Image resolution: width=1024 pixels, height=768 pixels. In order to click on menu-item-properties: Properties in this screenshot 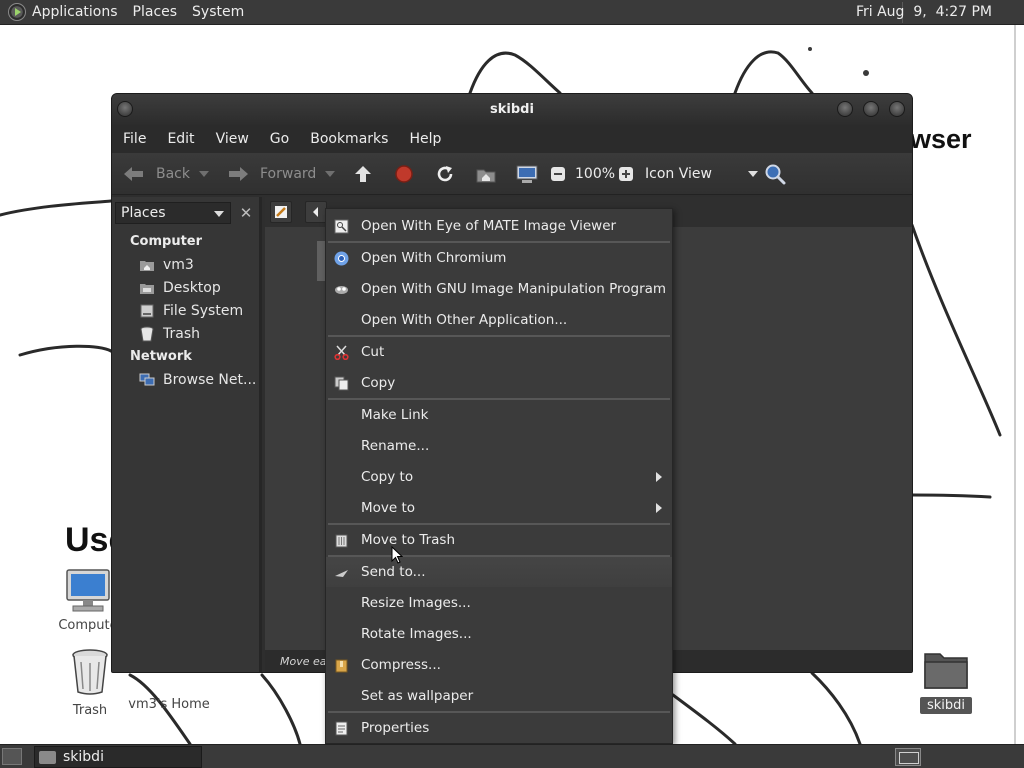, I will do `click(499, 728)`.